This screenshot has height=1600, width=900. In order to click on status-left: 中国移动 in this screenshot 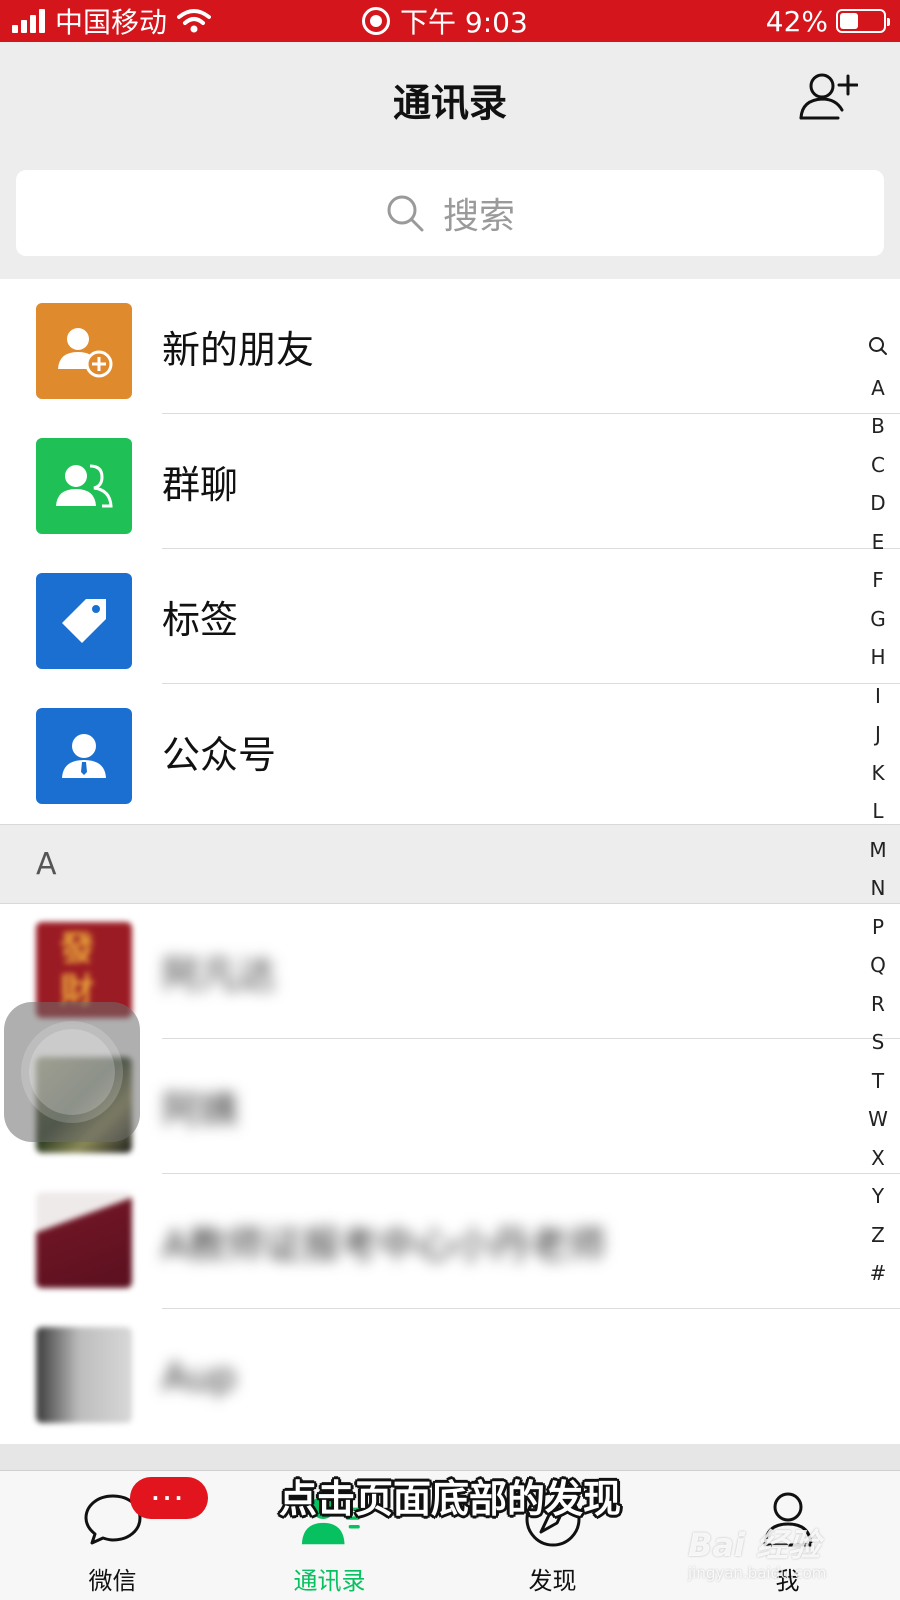, I will do `click(112, 21)`.